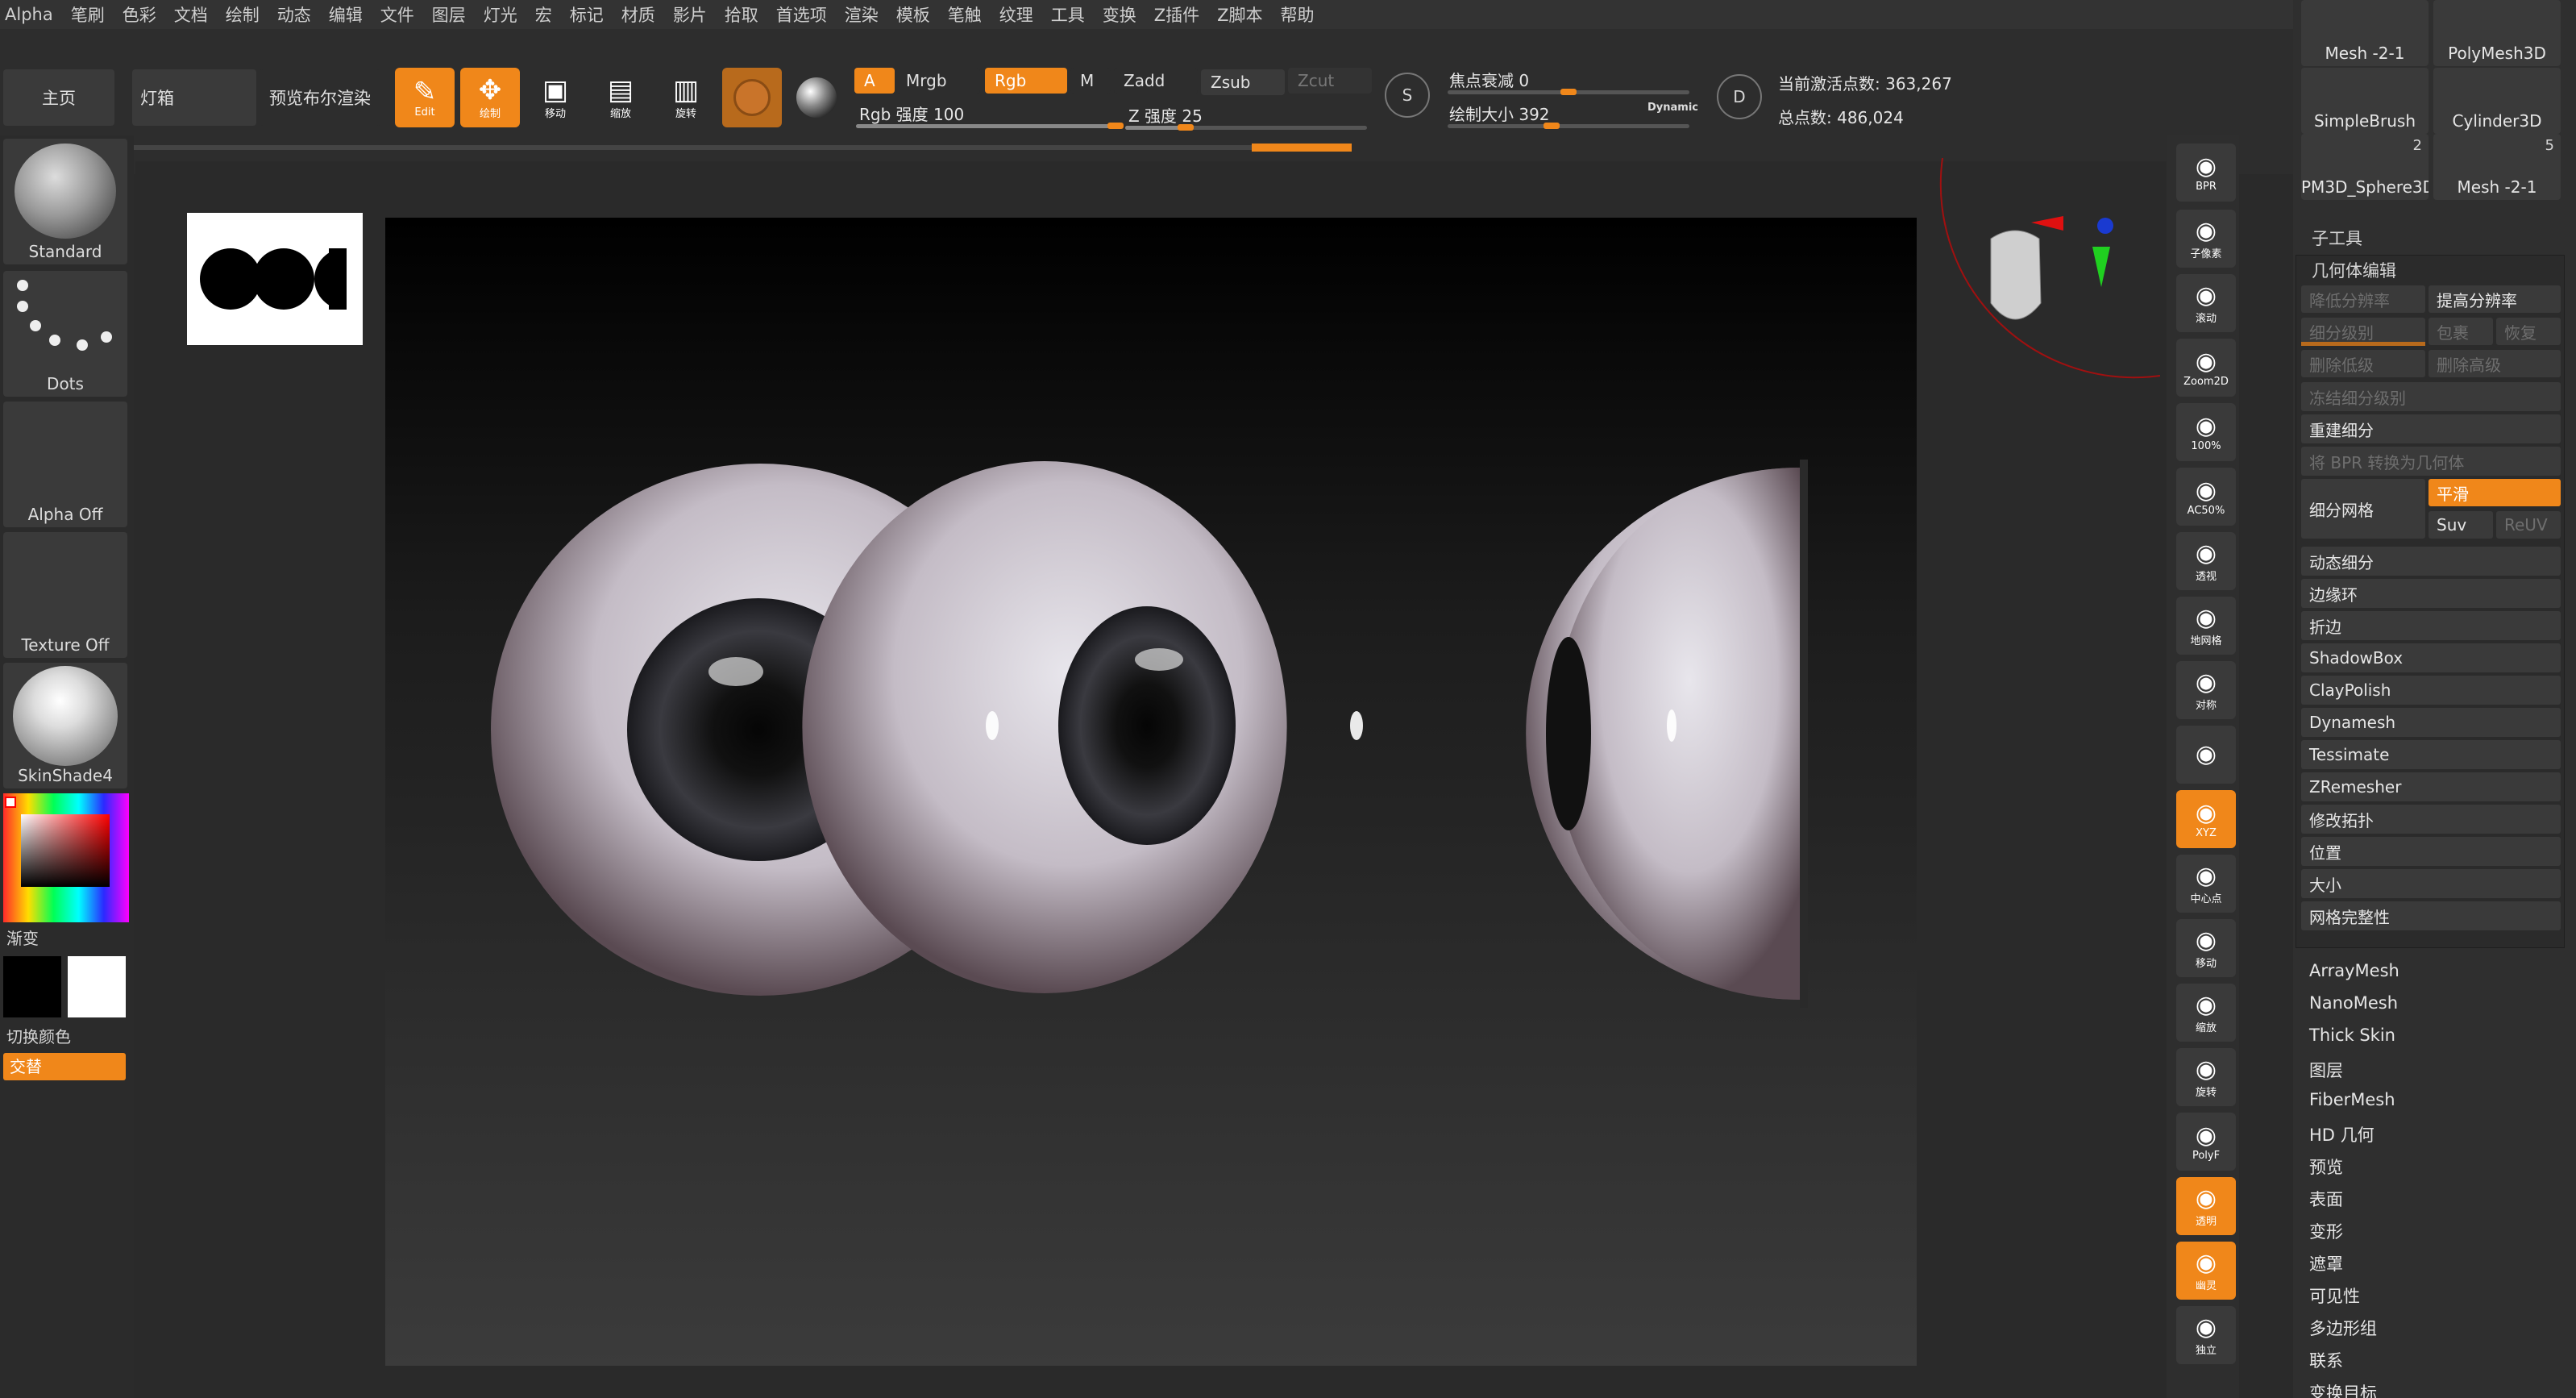  I want to click on geometry-item: 大小, so click(2431, 884).